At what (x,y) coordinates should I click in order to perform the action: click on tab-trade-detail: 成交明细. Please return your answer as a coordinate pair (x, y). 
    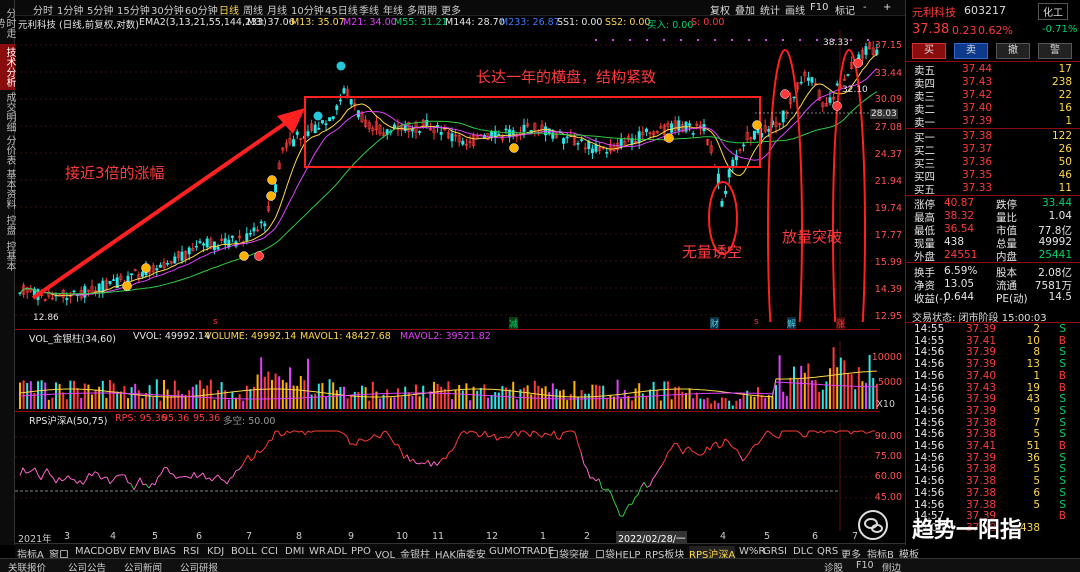
    Looking at the image, I should click on (7, 112).